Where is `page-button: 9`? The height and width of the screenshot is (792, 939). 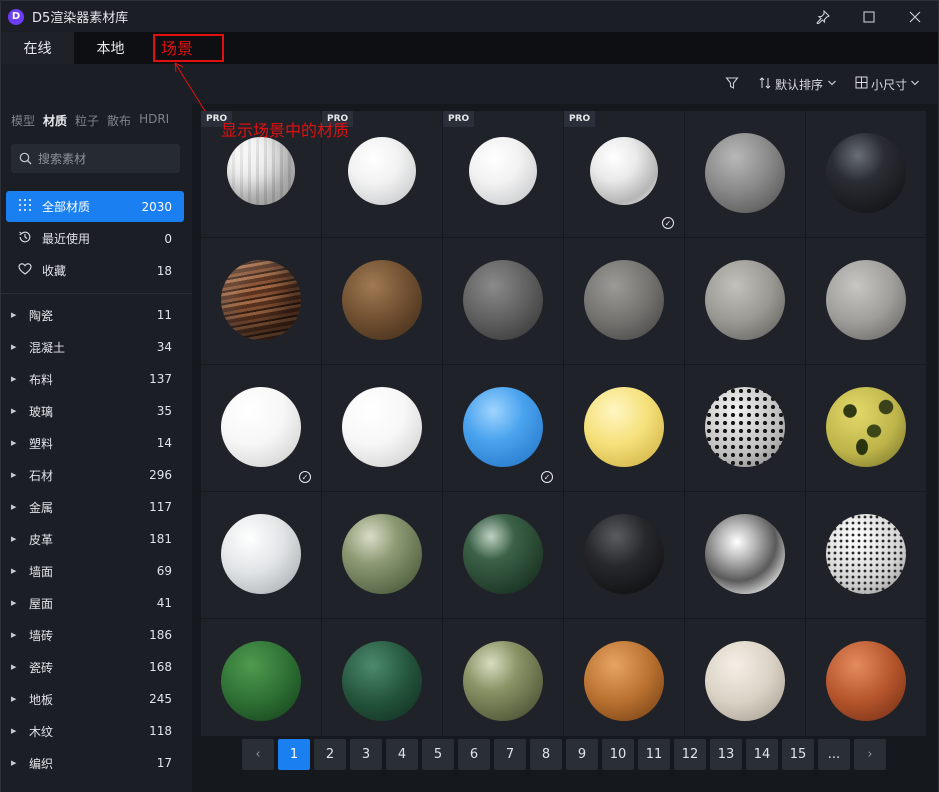
page-button: 9 is located at coordinates (582, 754).